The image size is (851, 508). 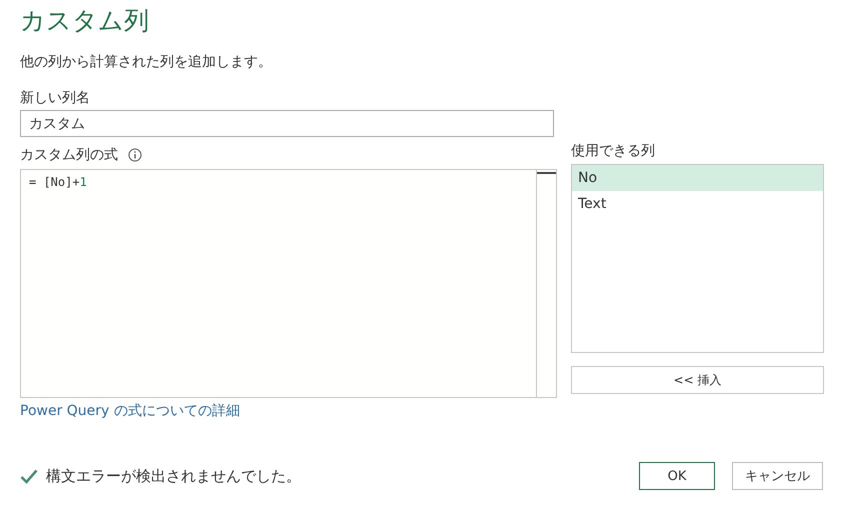 What do you see at coordinates (130, 411) in the screenshot?
I see `help-link: Power Query の式についての詳細` at bounding box center [130, 411].